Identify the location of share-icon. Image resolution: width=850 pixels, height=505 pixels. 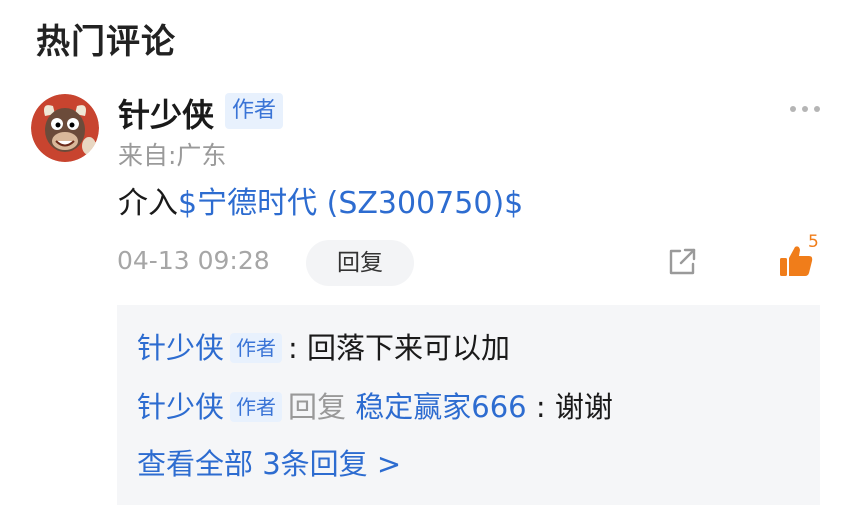
(682, 262).